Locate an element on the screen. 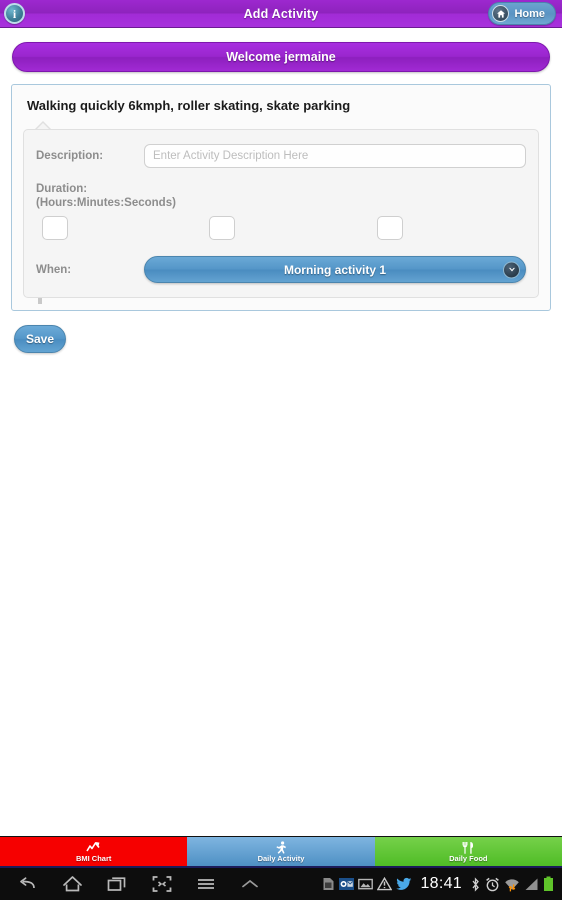 The height and width of the screenshot is (900, 562). status-clock: 18:41 is located at coordinates (441, 883).